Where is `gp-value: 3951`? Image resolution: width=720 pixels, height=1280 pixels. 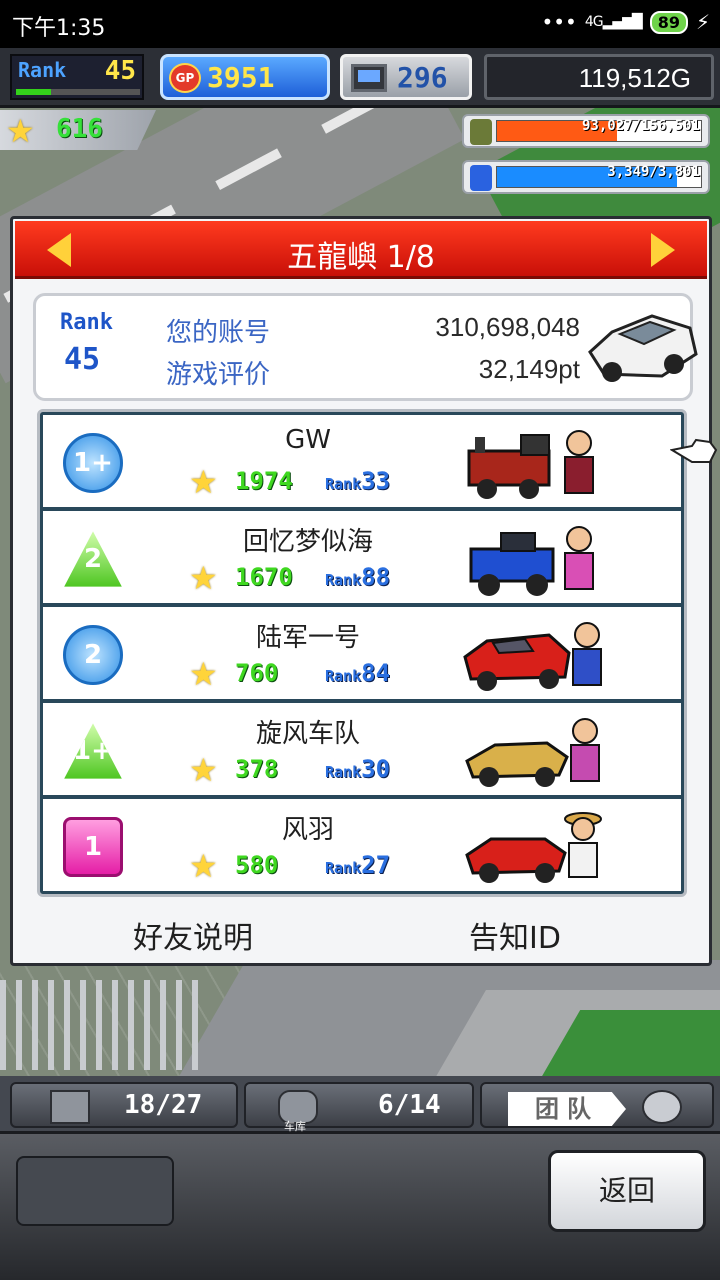
gp-value: 3951 is located at coordinates (241, 77).